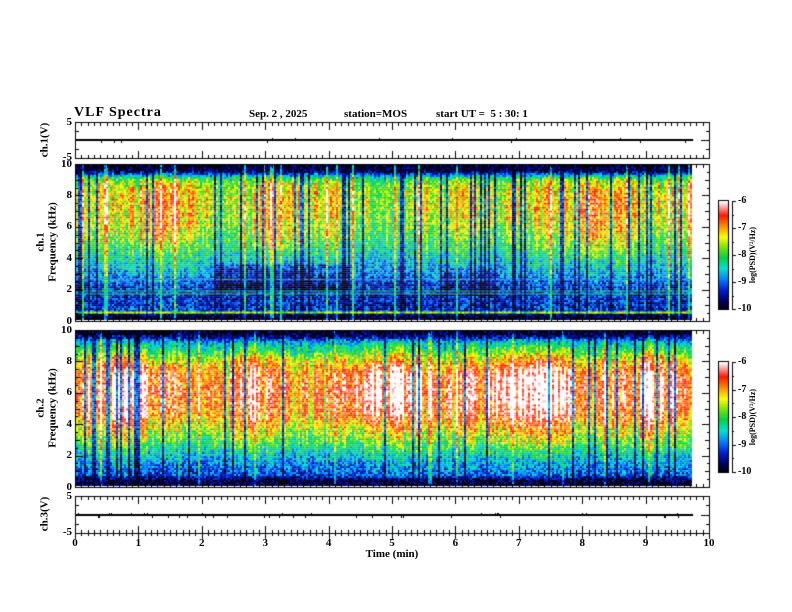 Image resolution: width=792 pixels, height=612 pixels. Describe the element at coordinates (202, 543) in the screenshot. I see `time-tick-label: 2` at that location.